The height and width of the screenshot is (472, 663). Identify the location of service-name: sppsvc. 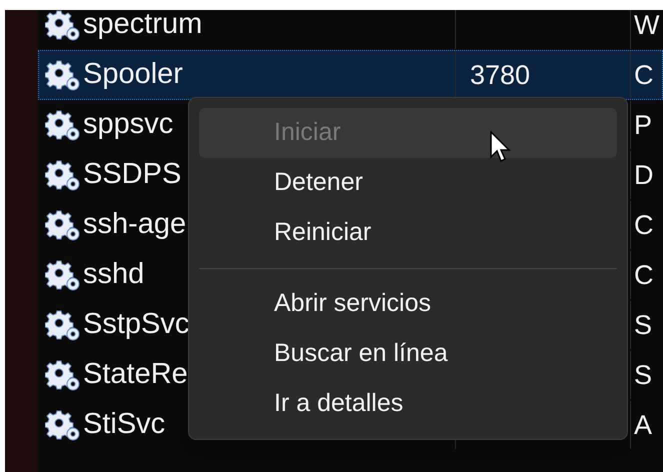
(128, 124).